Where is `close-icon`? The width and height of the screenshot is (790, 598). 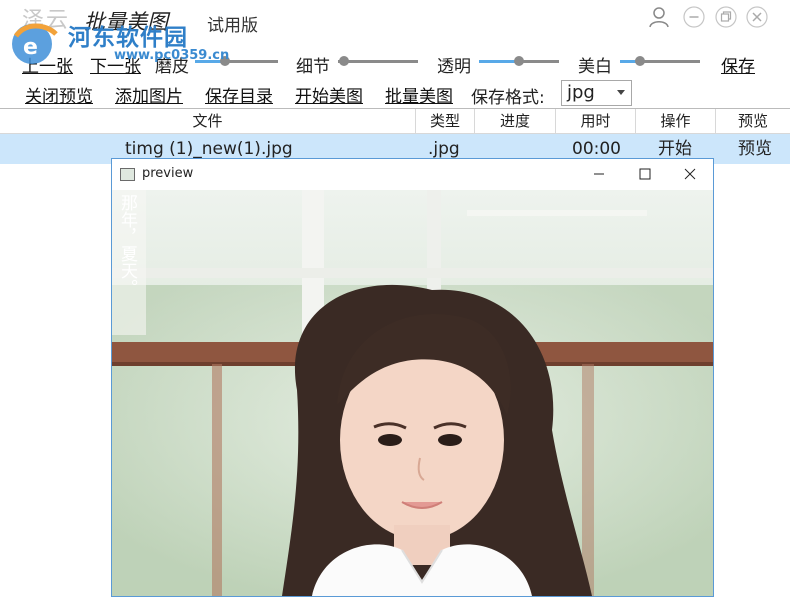 close-icon is located at coordinates (757, 17).